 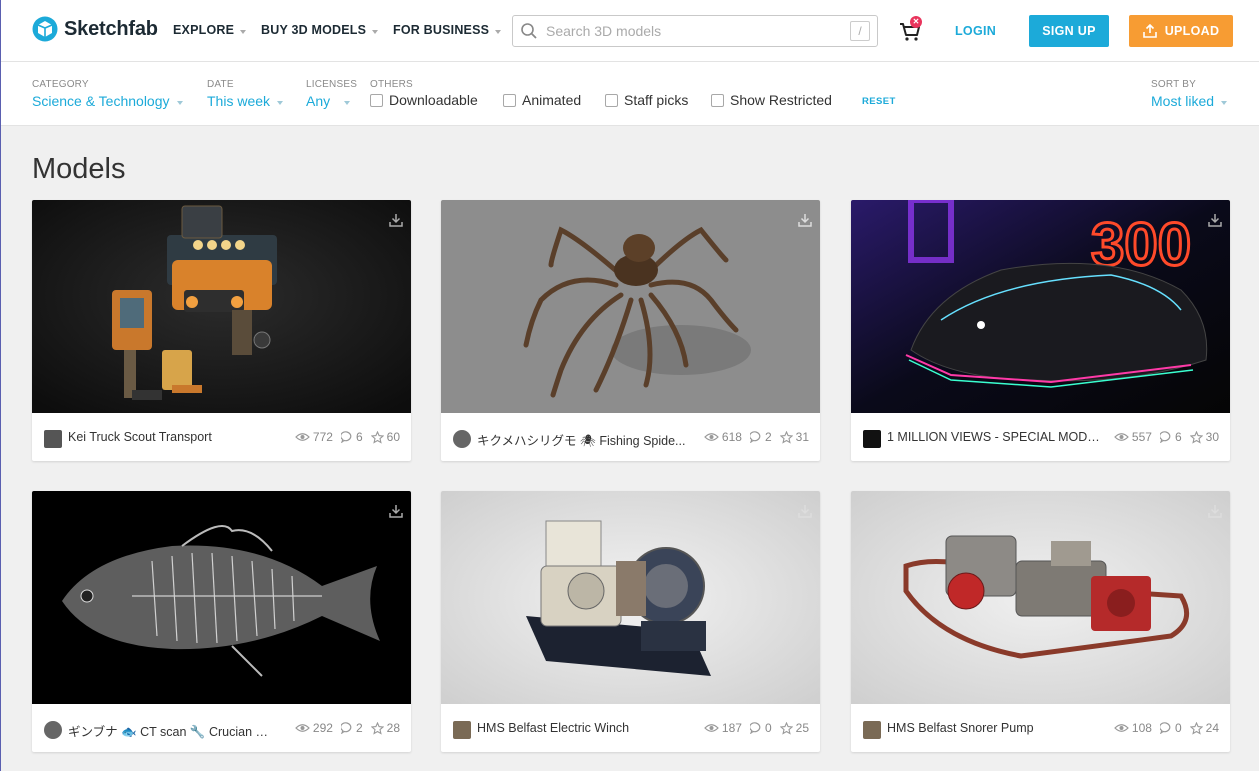 I want to click on filter-category-value: Science & Technology, so click(x=107, y=101).